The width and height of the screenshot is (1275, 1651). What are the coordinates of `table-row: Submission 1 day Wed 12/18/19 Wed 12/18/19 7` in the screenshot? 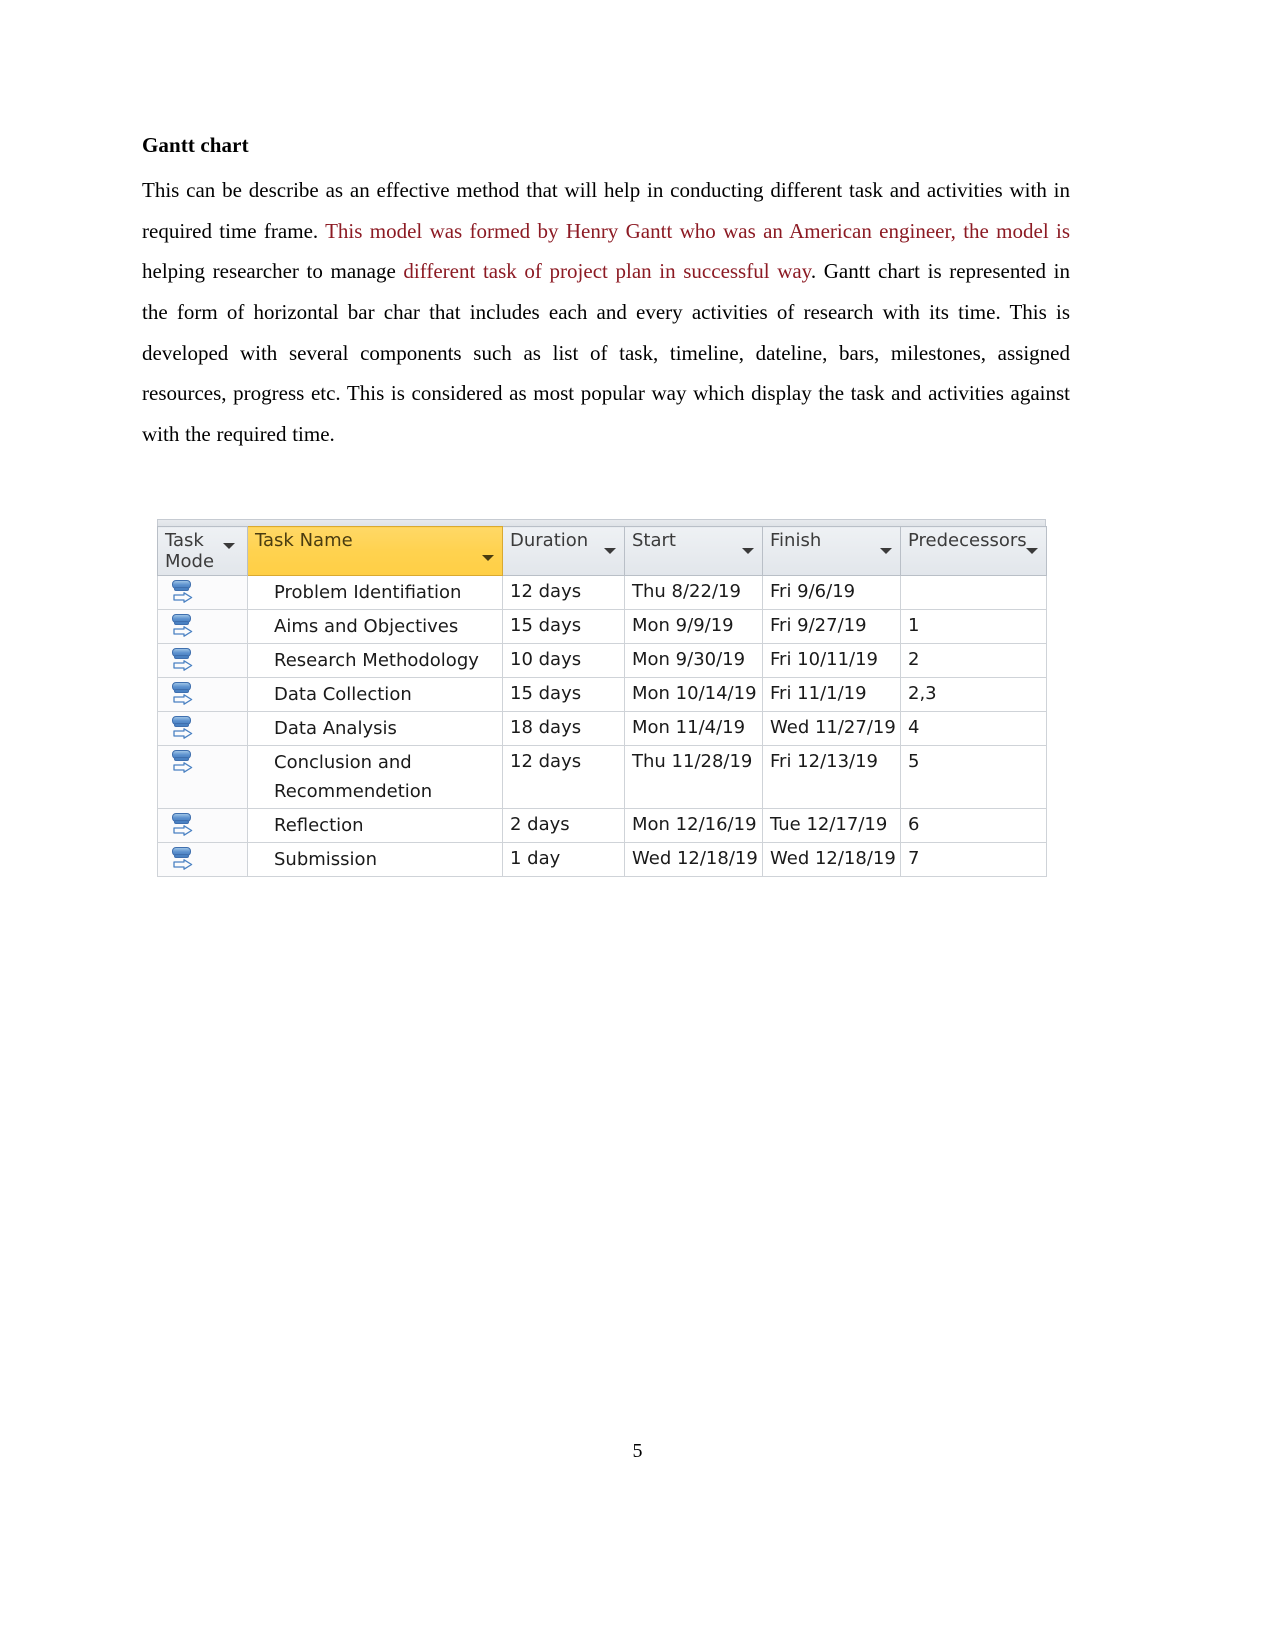 It's located at (602, 859).